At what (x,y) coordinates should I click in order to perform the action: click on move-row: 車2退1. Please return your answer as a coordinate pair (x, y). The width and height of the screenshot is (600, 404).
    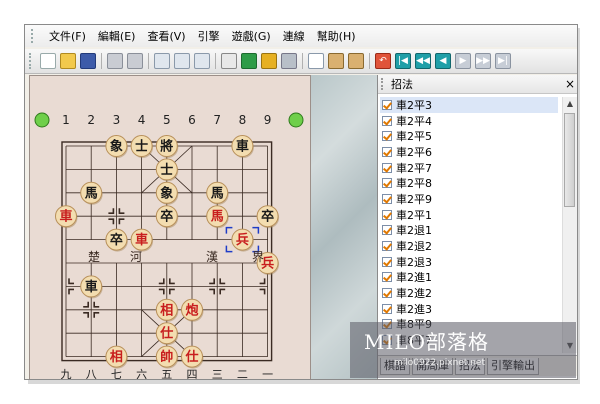
    Looking at the image, I should click on (469, 231).